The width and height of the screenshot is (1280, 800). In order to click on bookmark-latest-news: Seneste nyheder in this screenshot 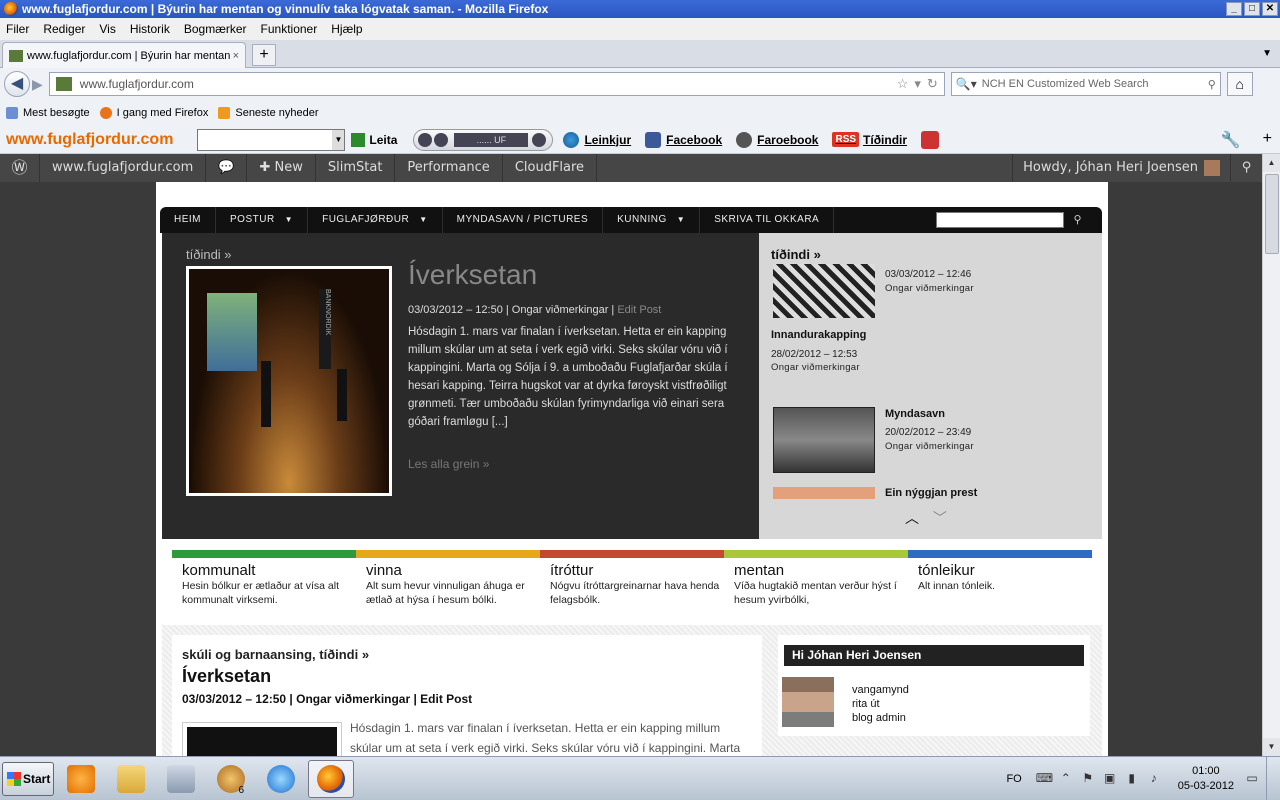, I will do `click(268, 113)`.